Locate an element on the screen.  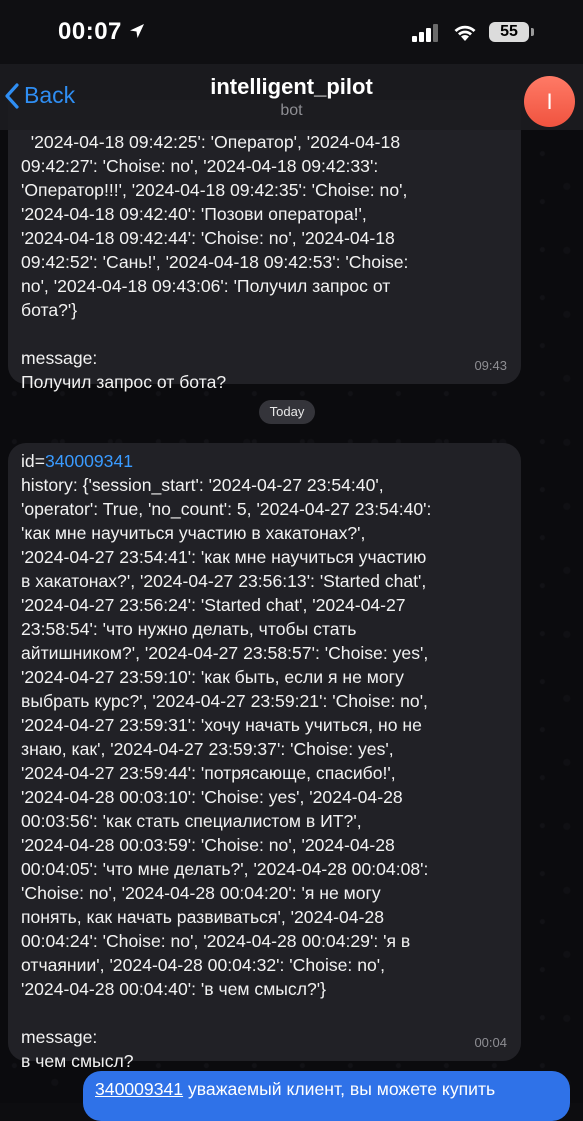
location-arrow-icon is located at coordinates (137, 33).